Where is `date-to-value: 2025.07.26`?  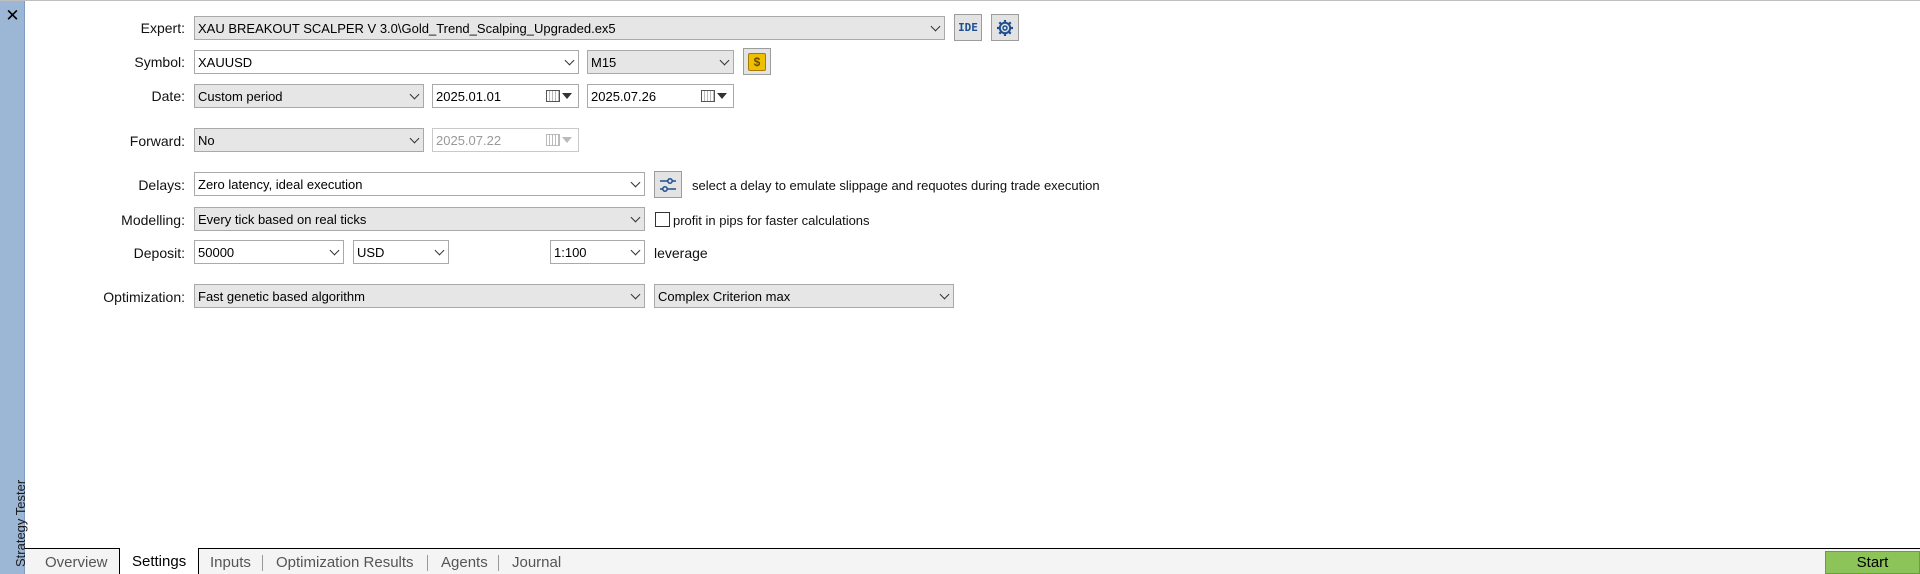
date-to-value: 2025.07.26 is located at coordinates (624, 96).